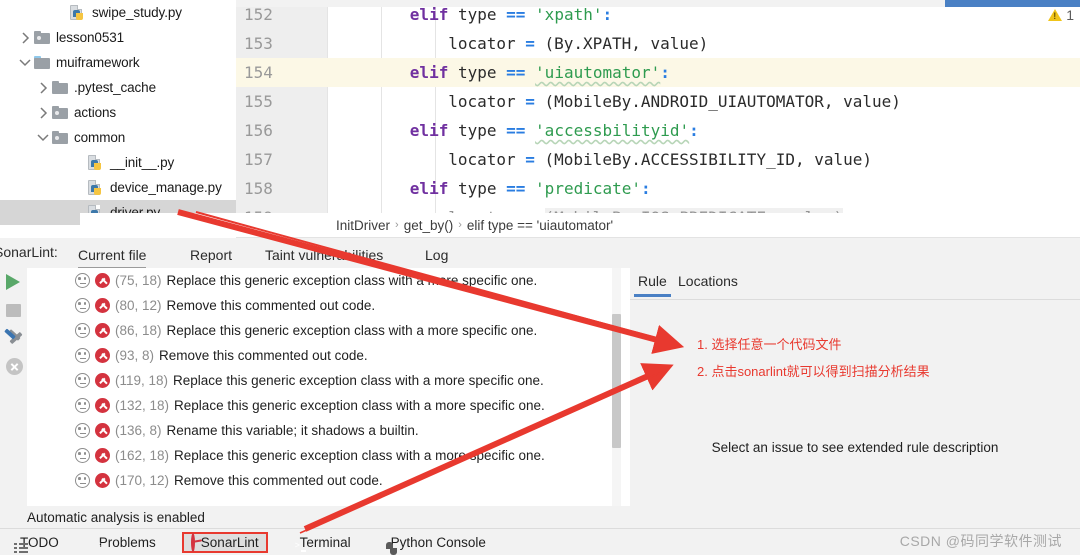  Describe the element at coordinates (118, 87) in the screenshot. I see `tree-item--pytest-cache: .pytest_cache` at that location.